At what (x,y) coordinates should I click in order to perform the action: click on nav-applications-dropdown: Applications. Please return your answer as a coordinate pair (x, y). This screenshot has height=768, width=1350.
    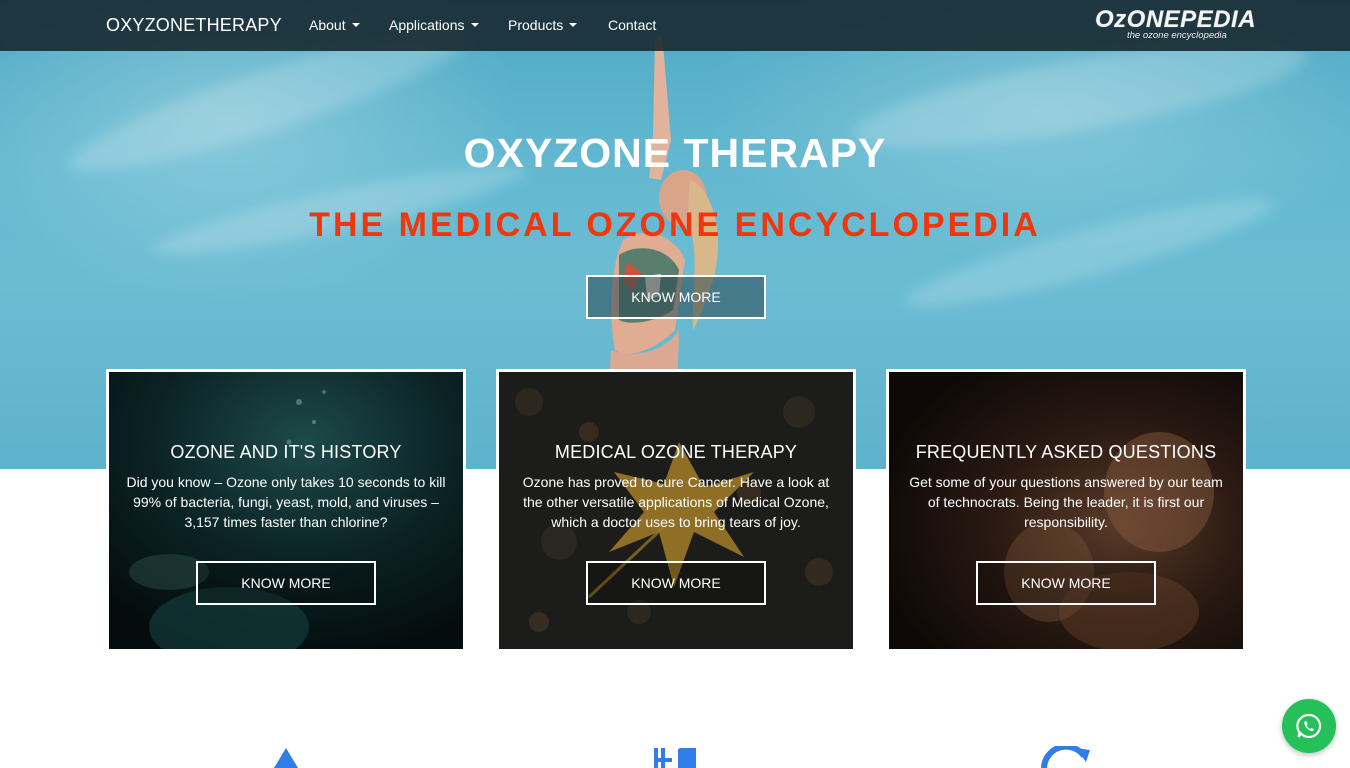
    Looking at the image, I should click on (434, 25).